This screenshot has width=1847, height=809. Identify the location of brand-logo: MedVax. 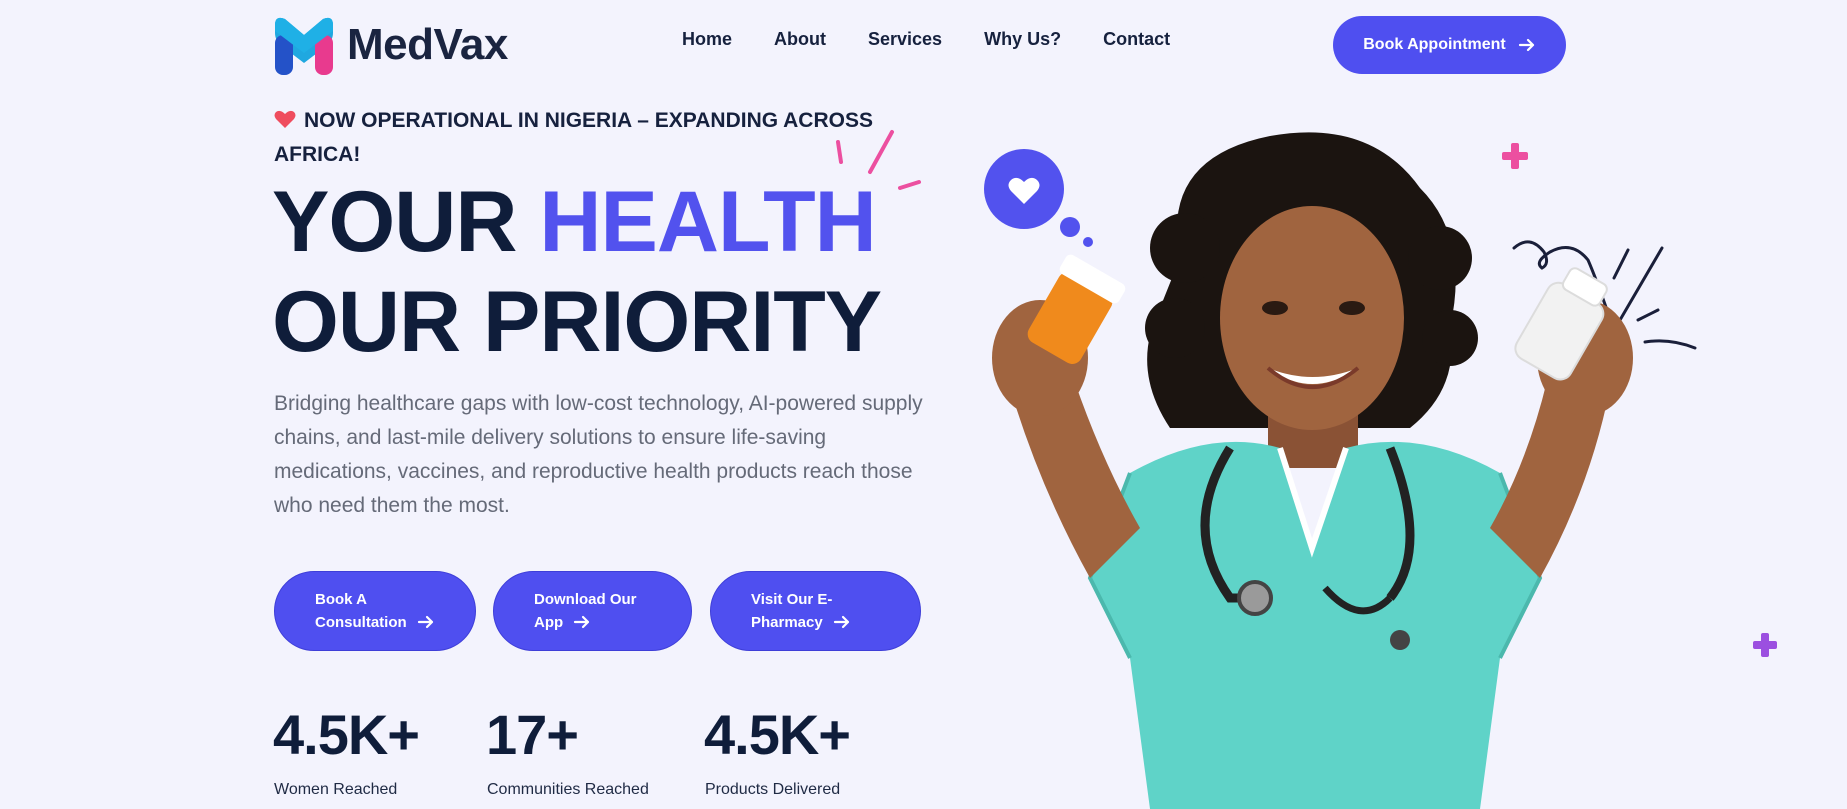
(390, 45).